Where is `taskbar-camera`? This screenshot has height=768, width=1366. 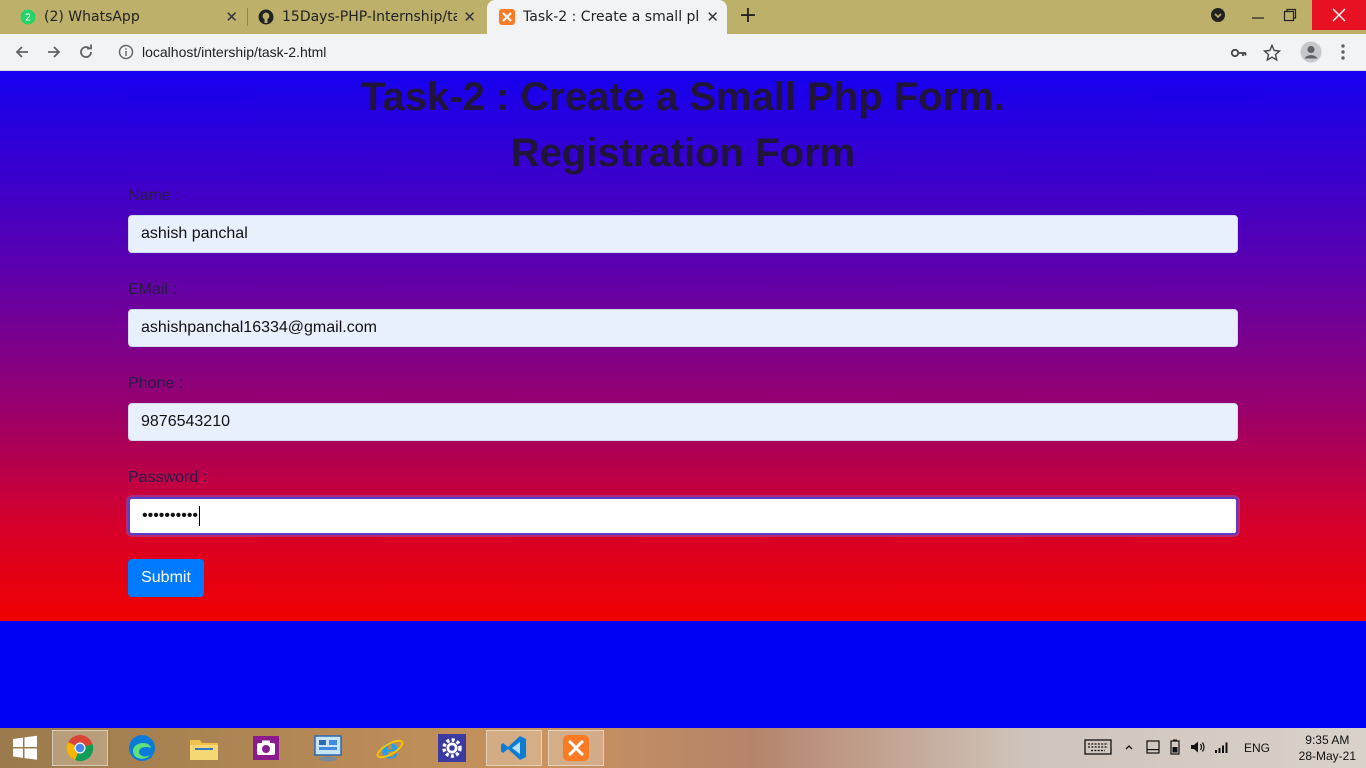 taskbar-camera is located at coordinates (266, 748).